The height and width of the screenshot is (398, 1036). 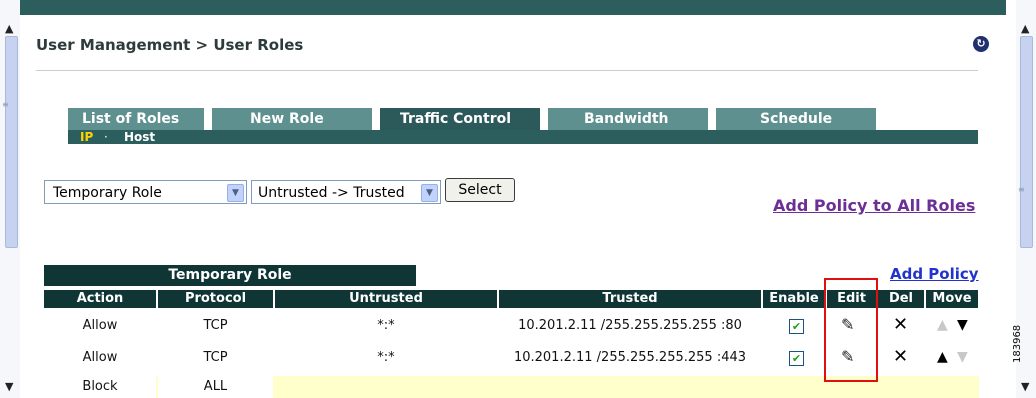 I want to click on col-header-trusted: Trusted, so click(x=630, y=299).